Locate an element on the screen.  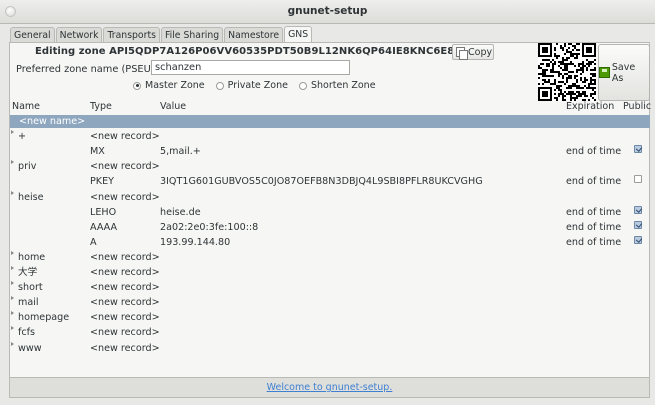
cell-name: fcfs is located at coordinates (27, 333).